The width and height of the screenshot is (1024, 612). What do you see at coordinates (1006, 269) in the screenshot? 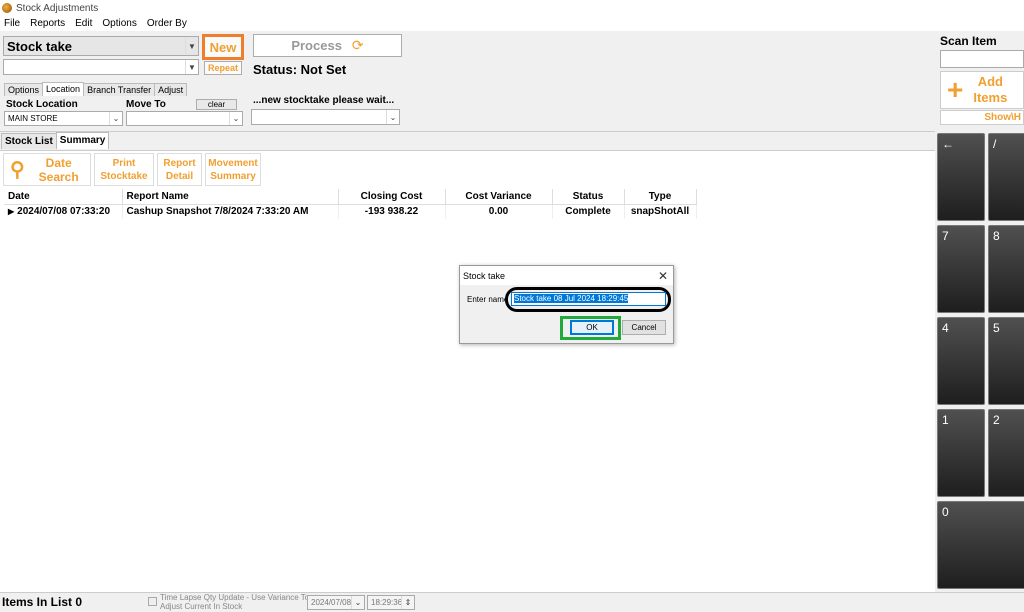
I see `key-8: 8` at bounding box center [1006, 269].